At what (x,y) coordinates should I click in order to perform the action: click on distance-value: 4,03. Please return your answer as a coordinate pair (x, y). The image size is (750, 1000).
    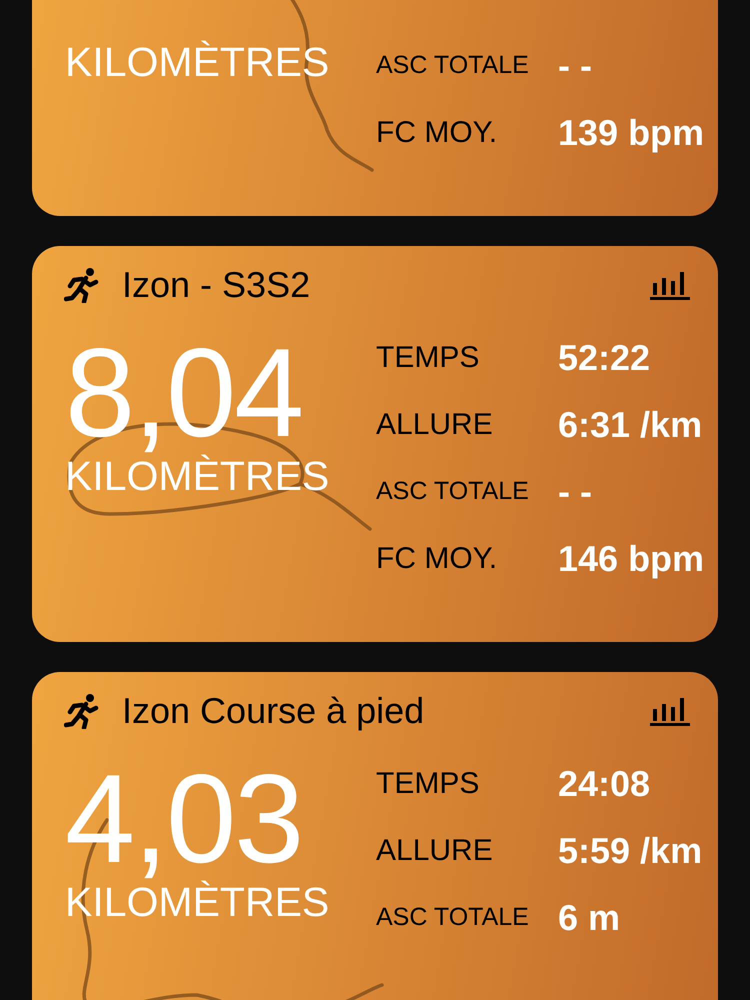
    Looking at the image, I should click on (183, 819).